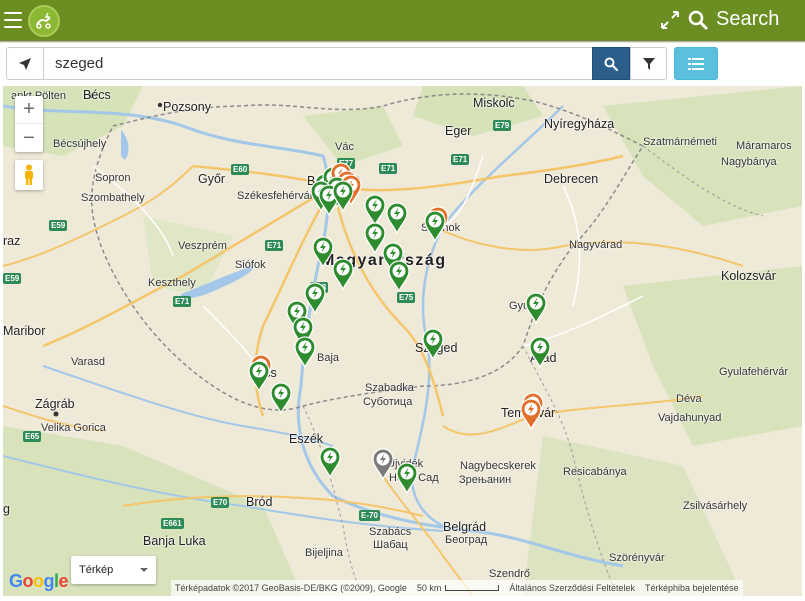  Describe the element at coordinates (250, 265) in the screenshot. I see `place-label: Siófok` at that location.